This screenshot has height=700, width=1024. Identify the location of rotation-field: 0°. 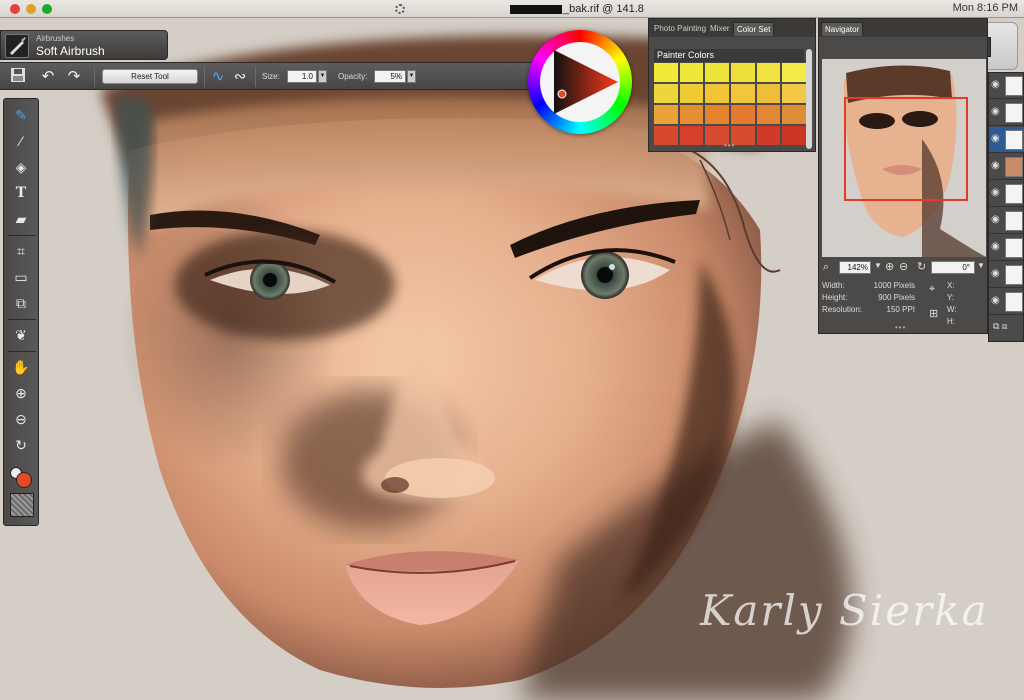
(953, 267).